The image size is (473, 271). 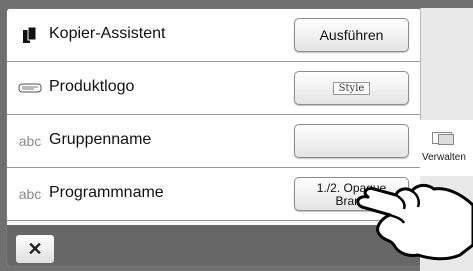 I want to click on group-name-button, so click(x=351, y=141).